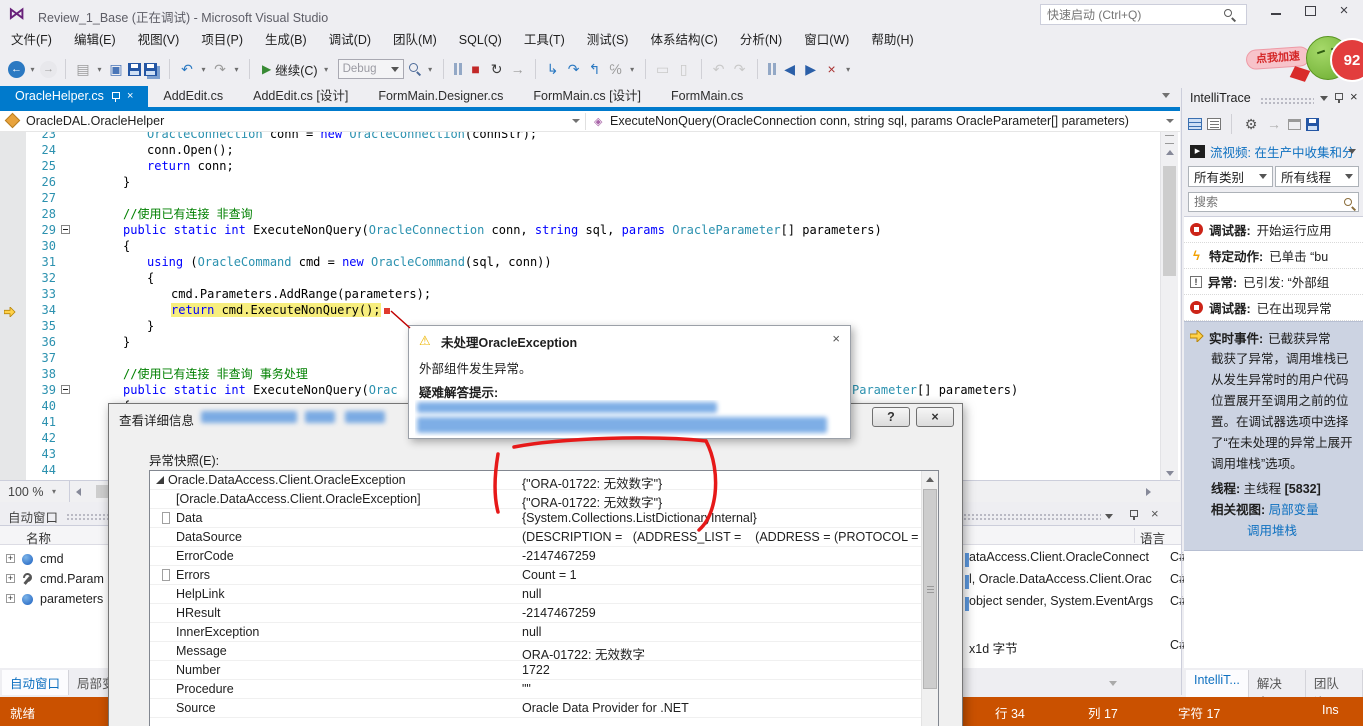 This screenshot has height=726, width=1363. I want to click on menu-item-7: SQL(Q), so click(480, 40).